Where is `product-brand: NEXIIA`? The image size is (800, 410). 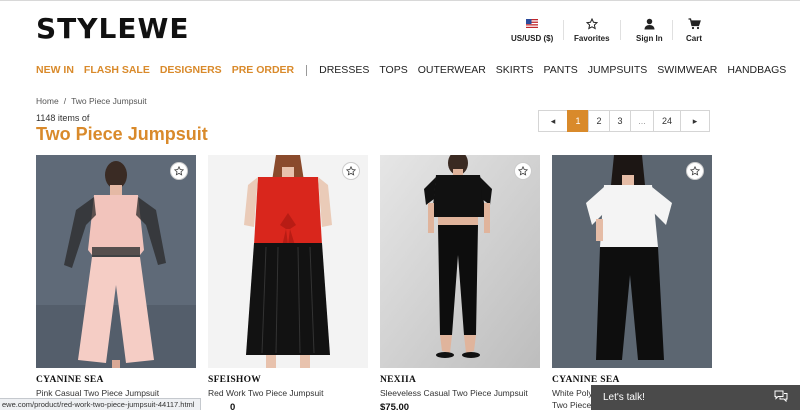 product-brand: NEXIIA is located at coordinates (460, 380).